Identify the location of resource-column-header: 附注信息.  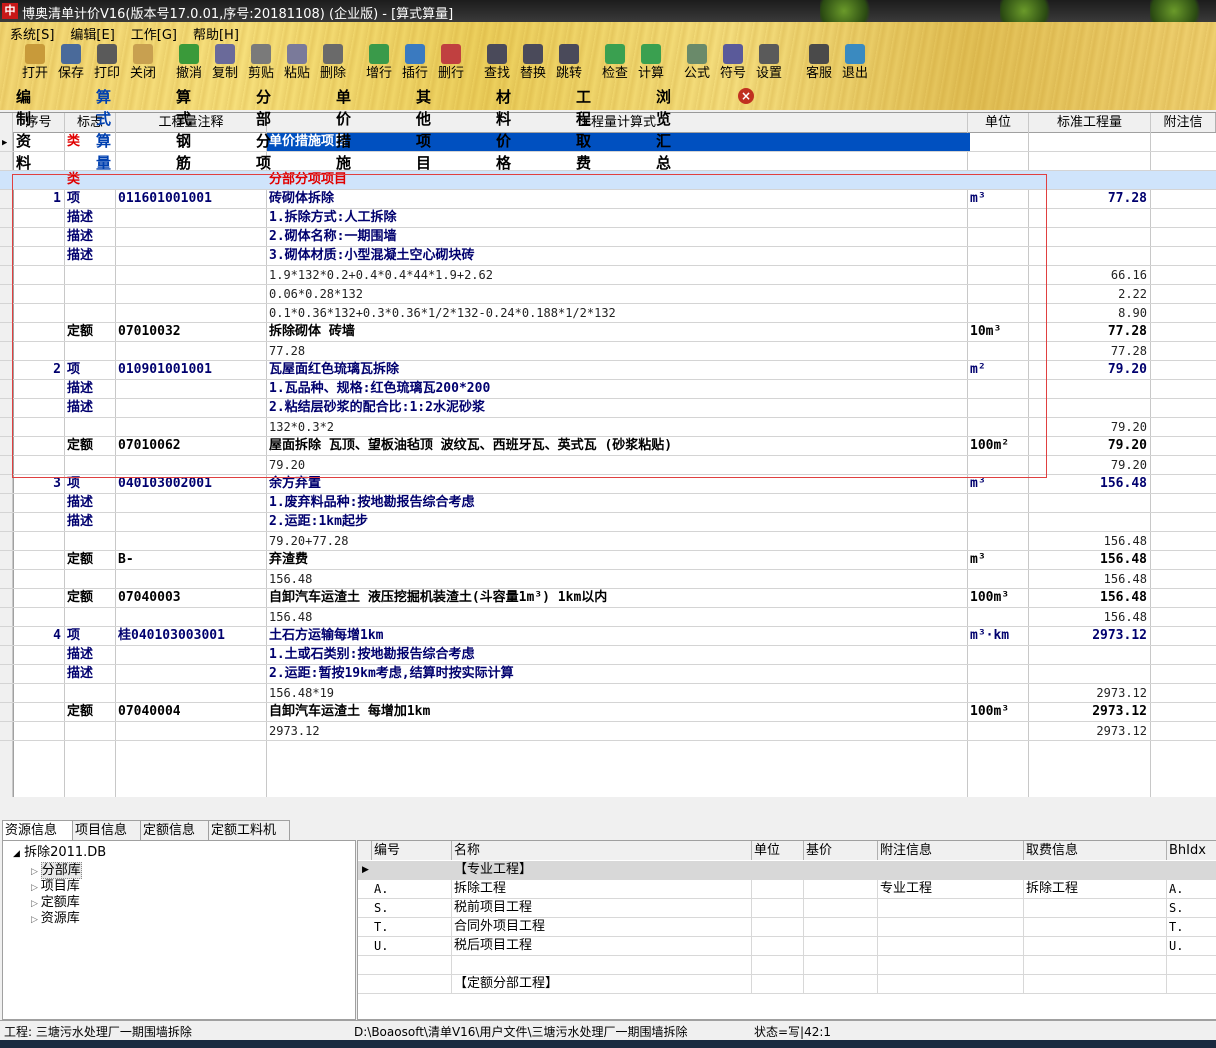
(951, 850).